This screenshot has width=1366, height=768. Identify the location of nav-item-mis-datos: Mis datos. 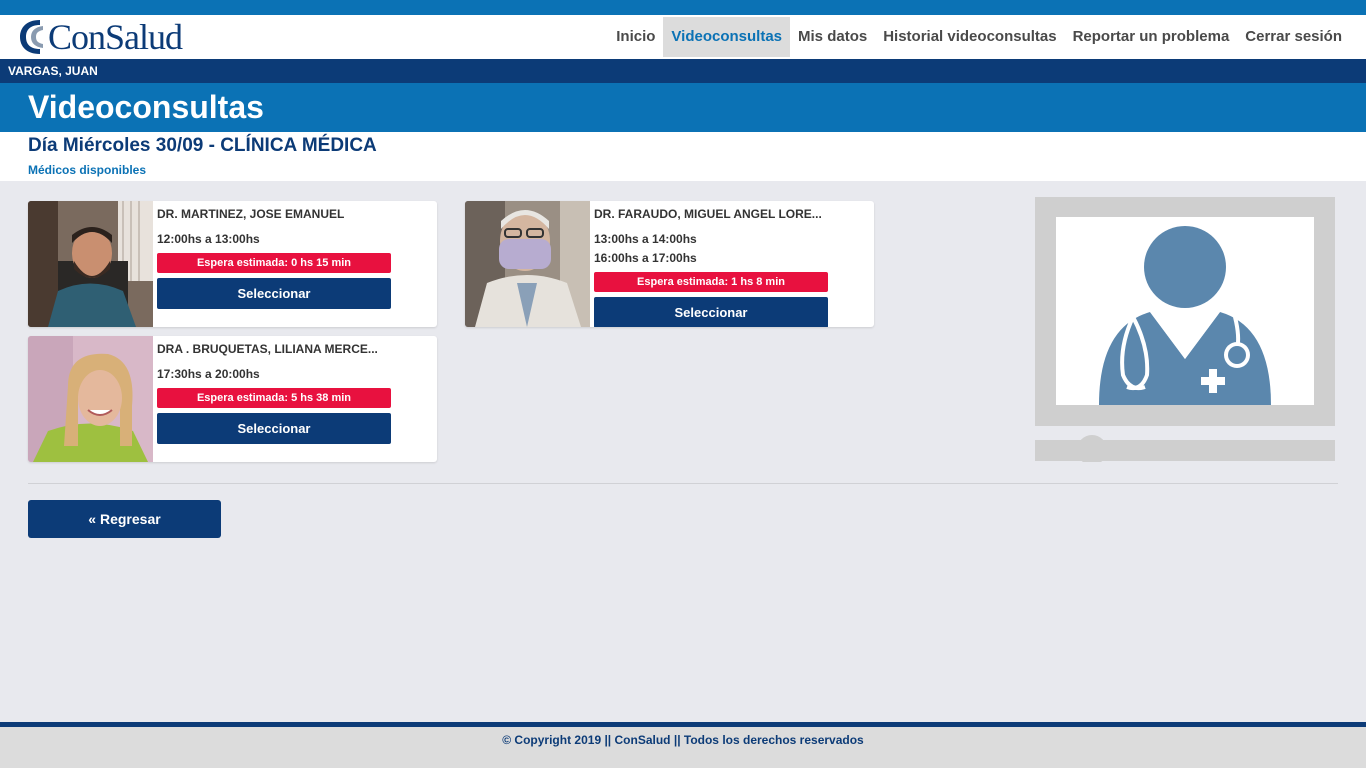
(832, 37).